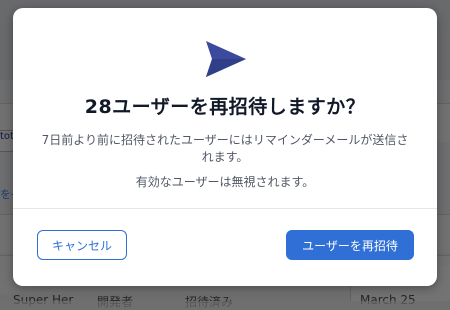  What do you see at coordinates (225, 182) in the screenshot?
I see `dialog-note: 有効なユーザーは無視されます。` at bounding box center [225, 182].